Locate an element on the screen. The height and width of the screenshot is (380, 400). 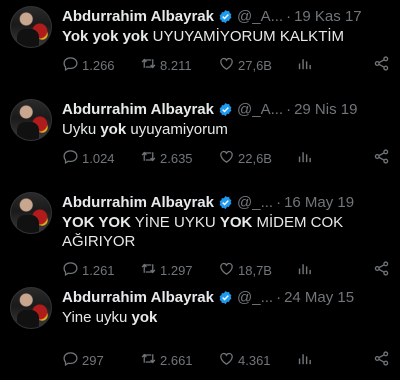
reply-count: 1.261 is located at coordinates (98, 270).